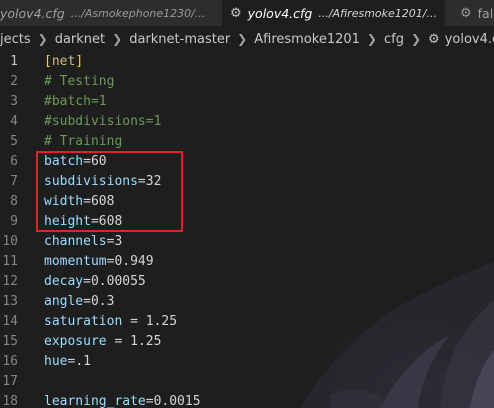  What do you see at coordinates (14, 101) in the screenshot?
I see `line-number: 3` at bounding box center [14, 101].